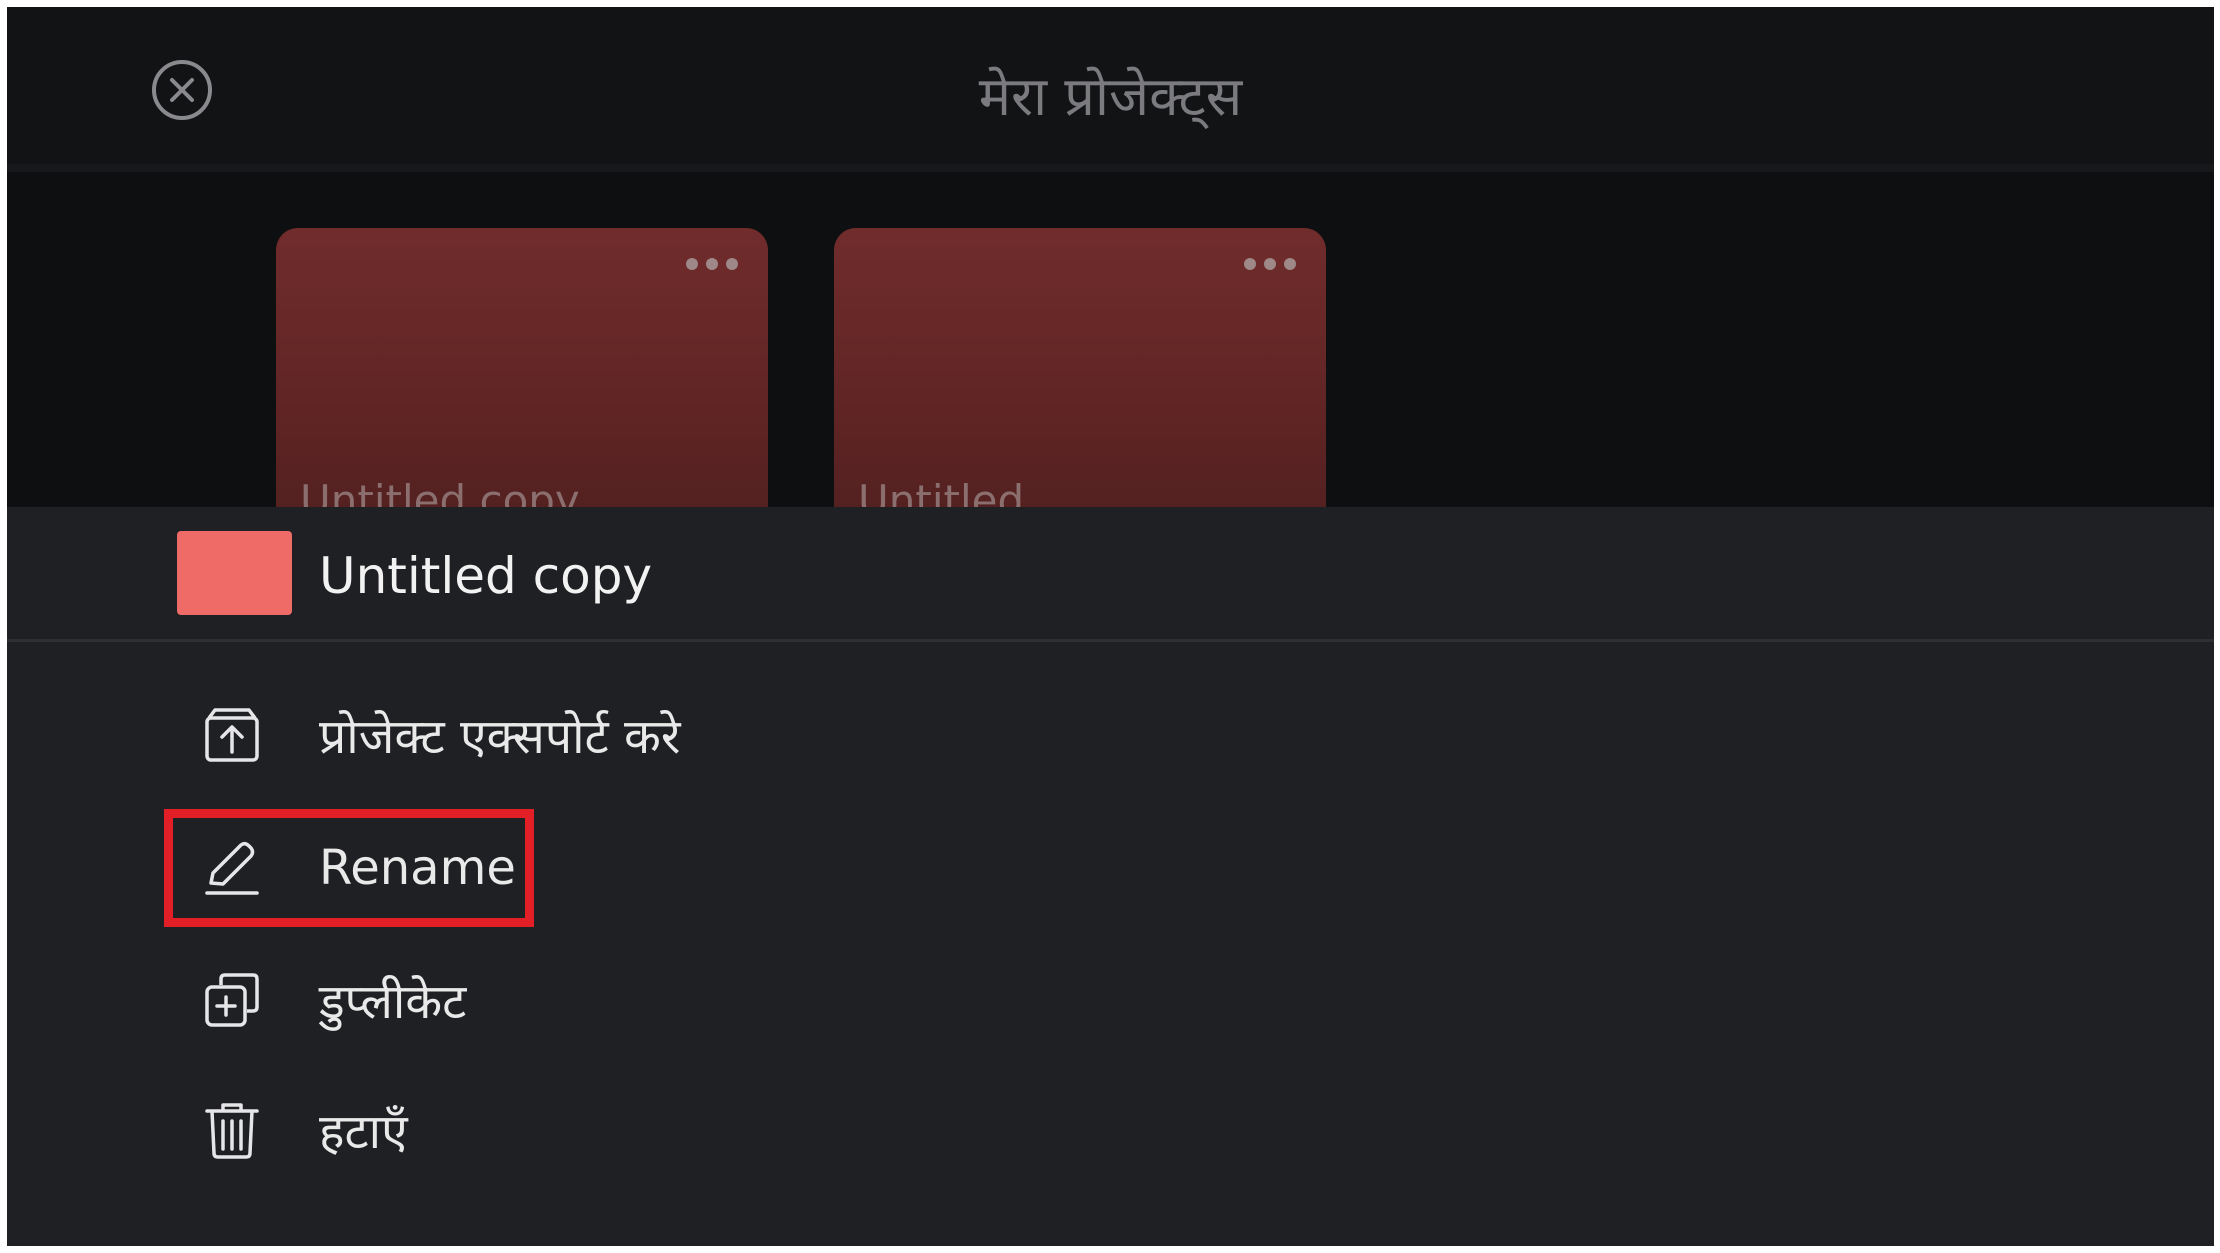 The width and height of the screenshot is (2220, 1253). What do you see at coordinates (1110, 640) in the screenshot?
I see `divider` at bounding box center [1110, 640].